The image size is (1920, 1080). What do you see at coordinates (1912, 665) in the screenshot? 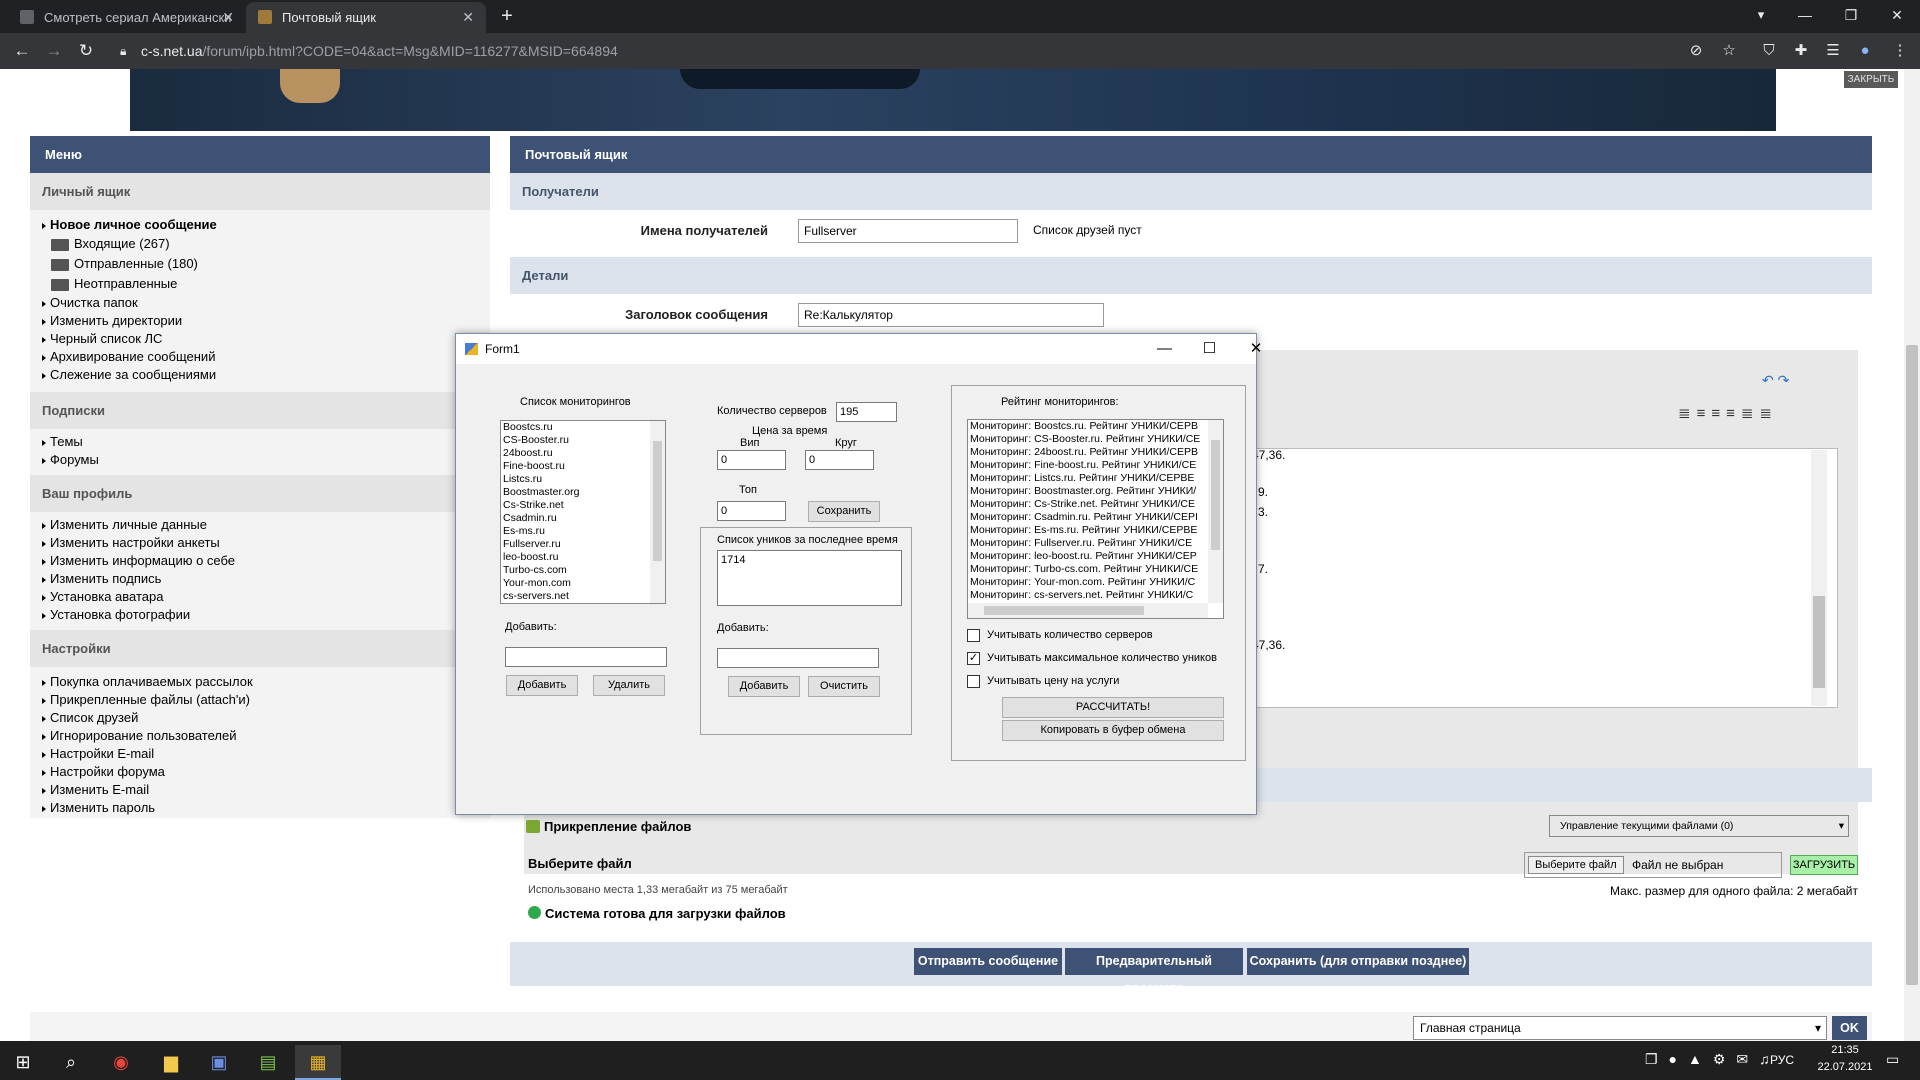
I see `page-scroll-thumb` at bounding box center [1912, 665].